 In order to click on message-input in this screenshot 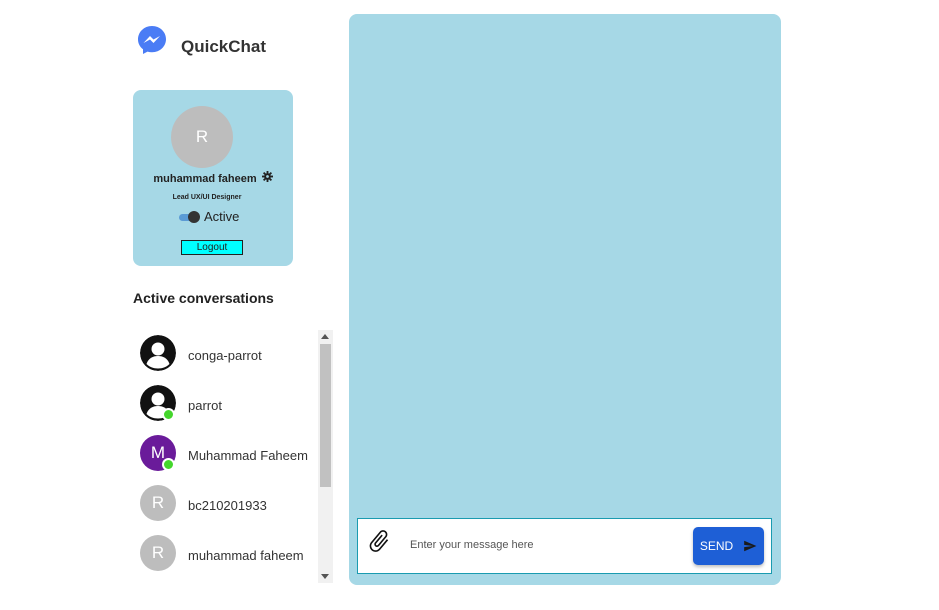, I will do `click(545, 545)`.